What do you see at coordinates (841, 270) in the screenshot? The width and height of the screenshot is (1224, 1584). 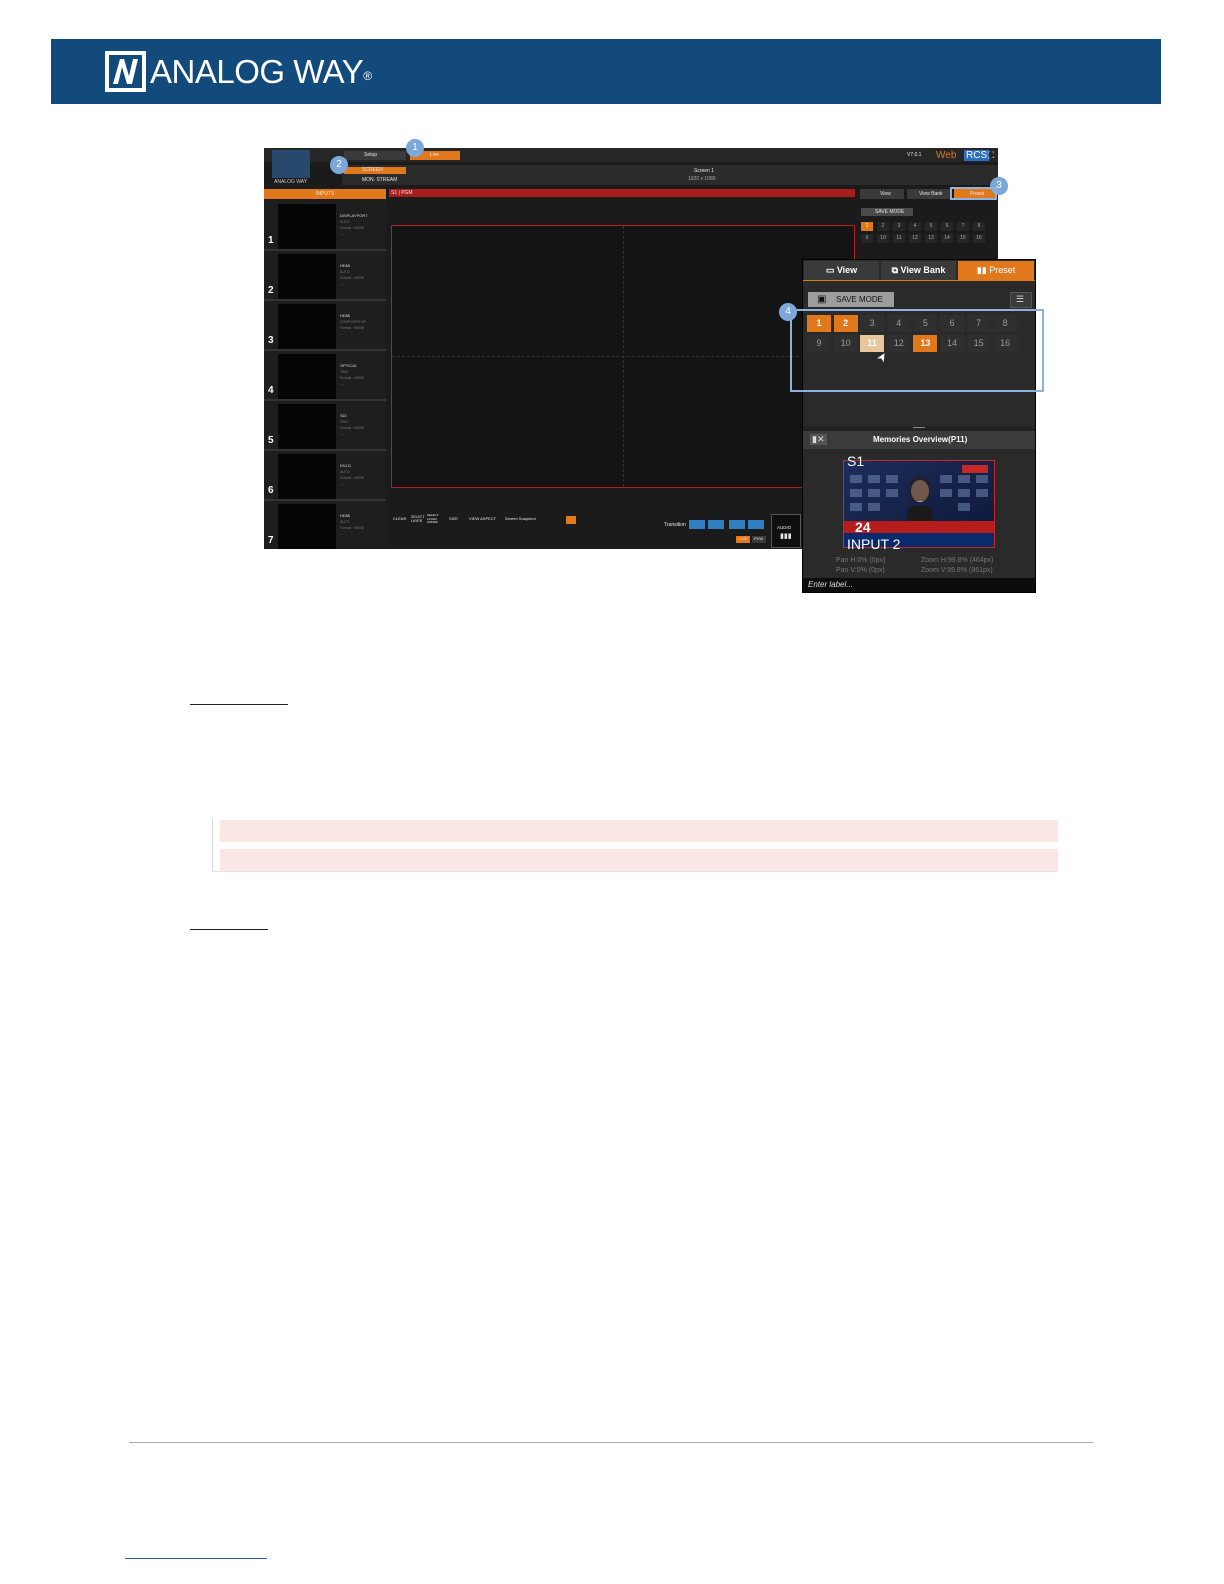 I see `overlay-tab-view: ▭ View` at bounding box center [841, 270].